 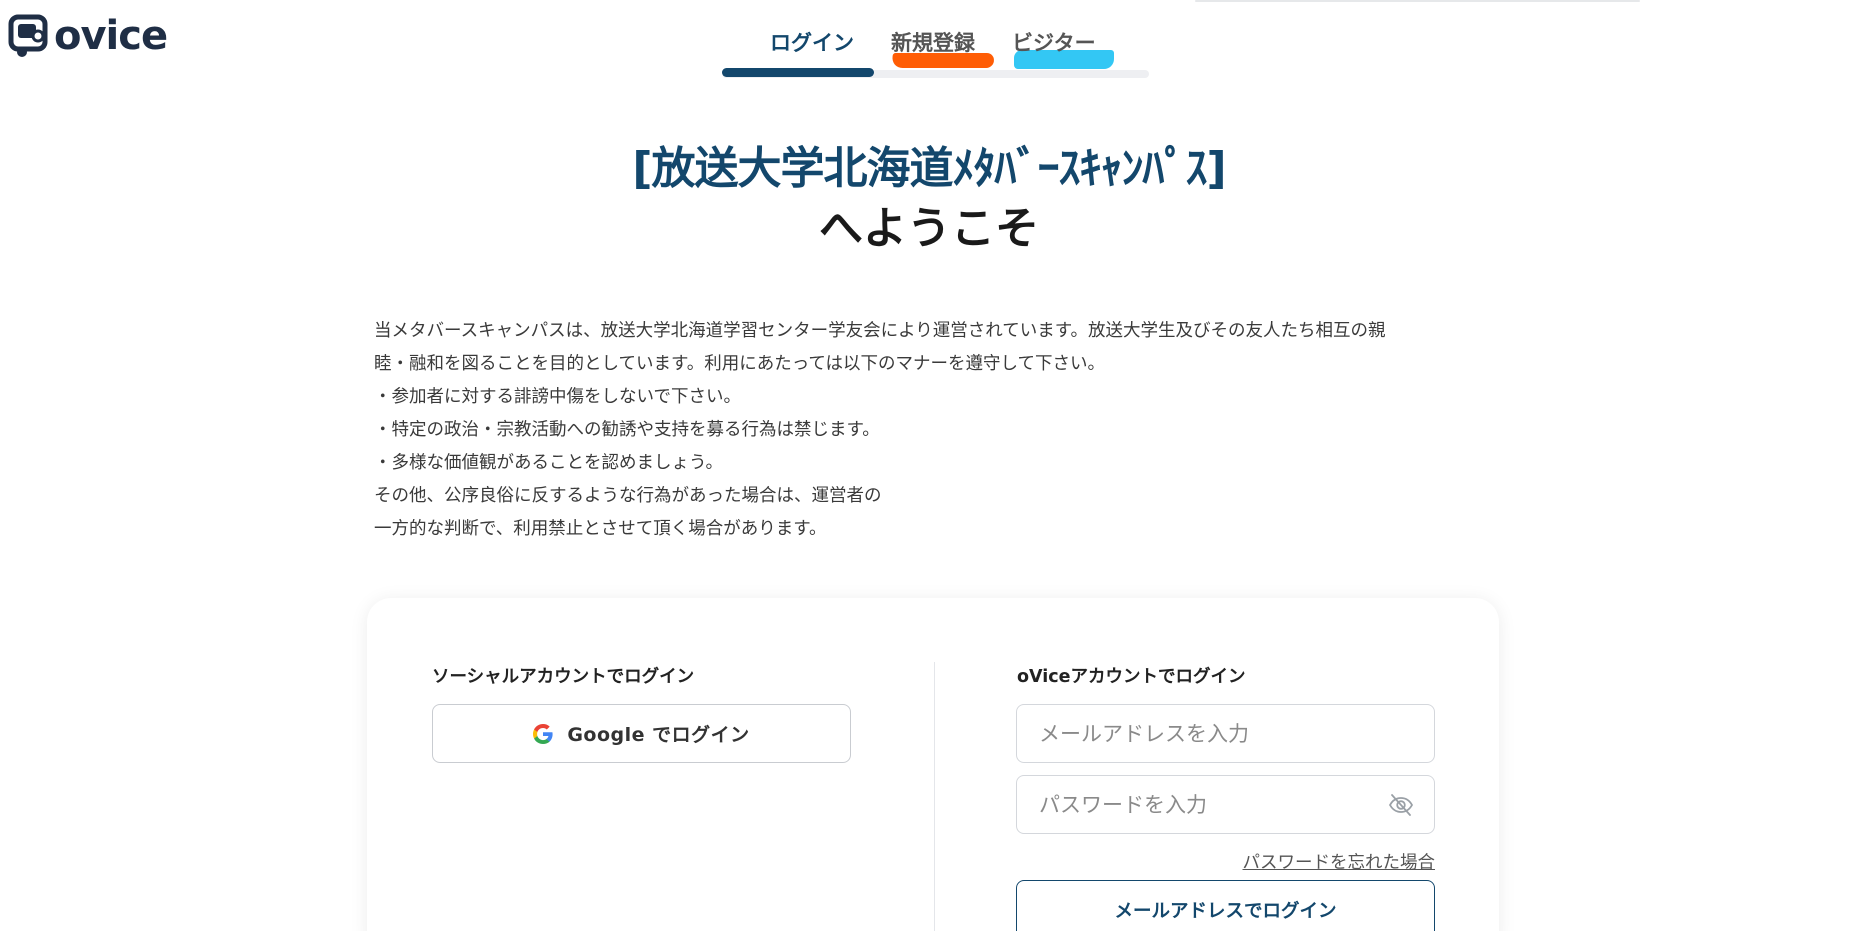 I want to click on description-line: 一方的な判断で、利用禁止とさせて頂く場合があります。, so click(x=600, y=529).